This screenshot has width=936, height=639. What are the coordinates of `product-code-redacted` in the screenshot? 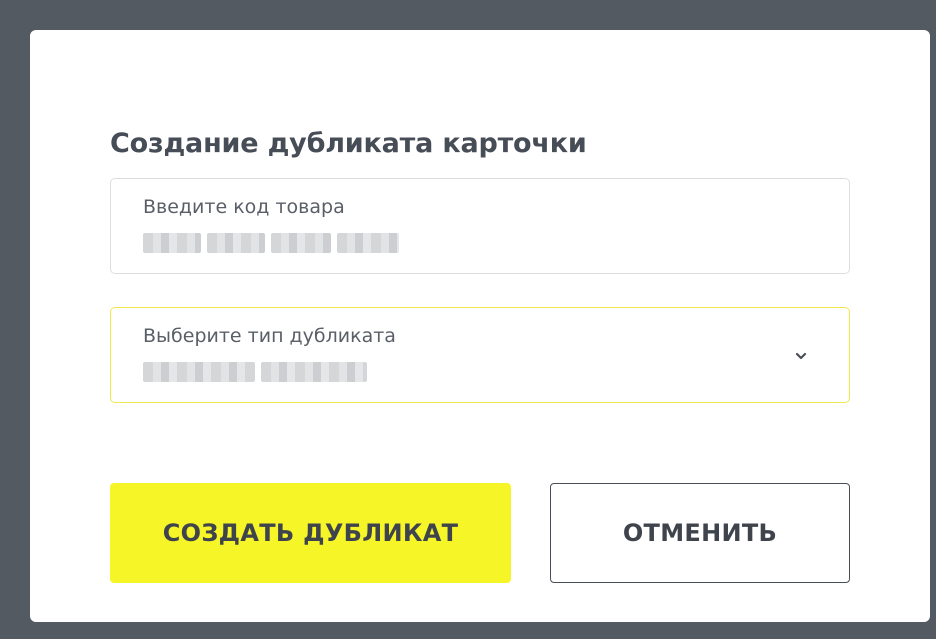 It's located at (274, 243).